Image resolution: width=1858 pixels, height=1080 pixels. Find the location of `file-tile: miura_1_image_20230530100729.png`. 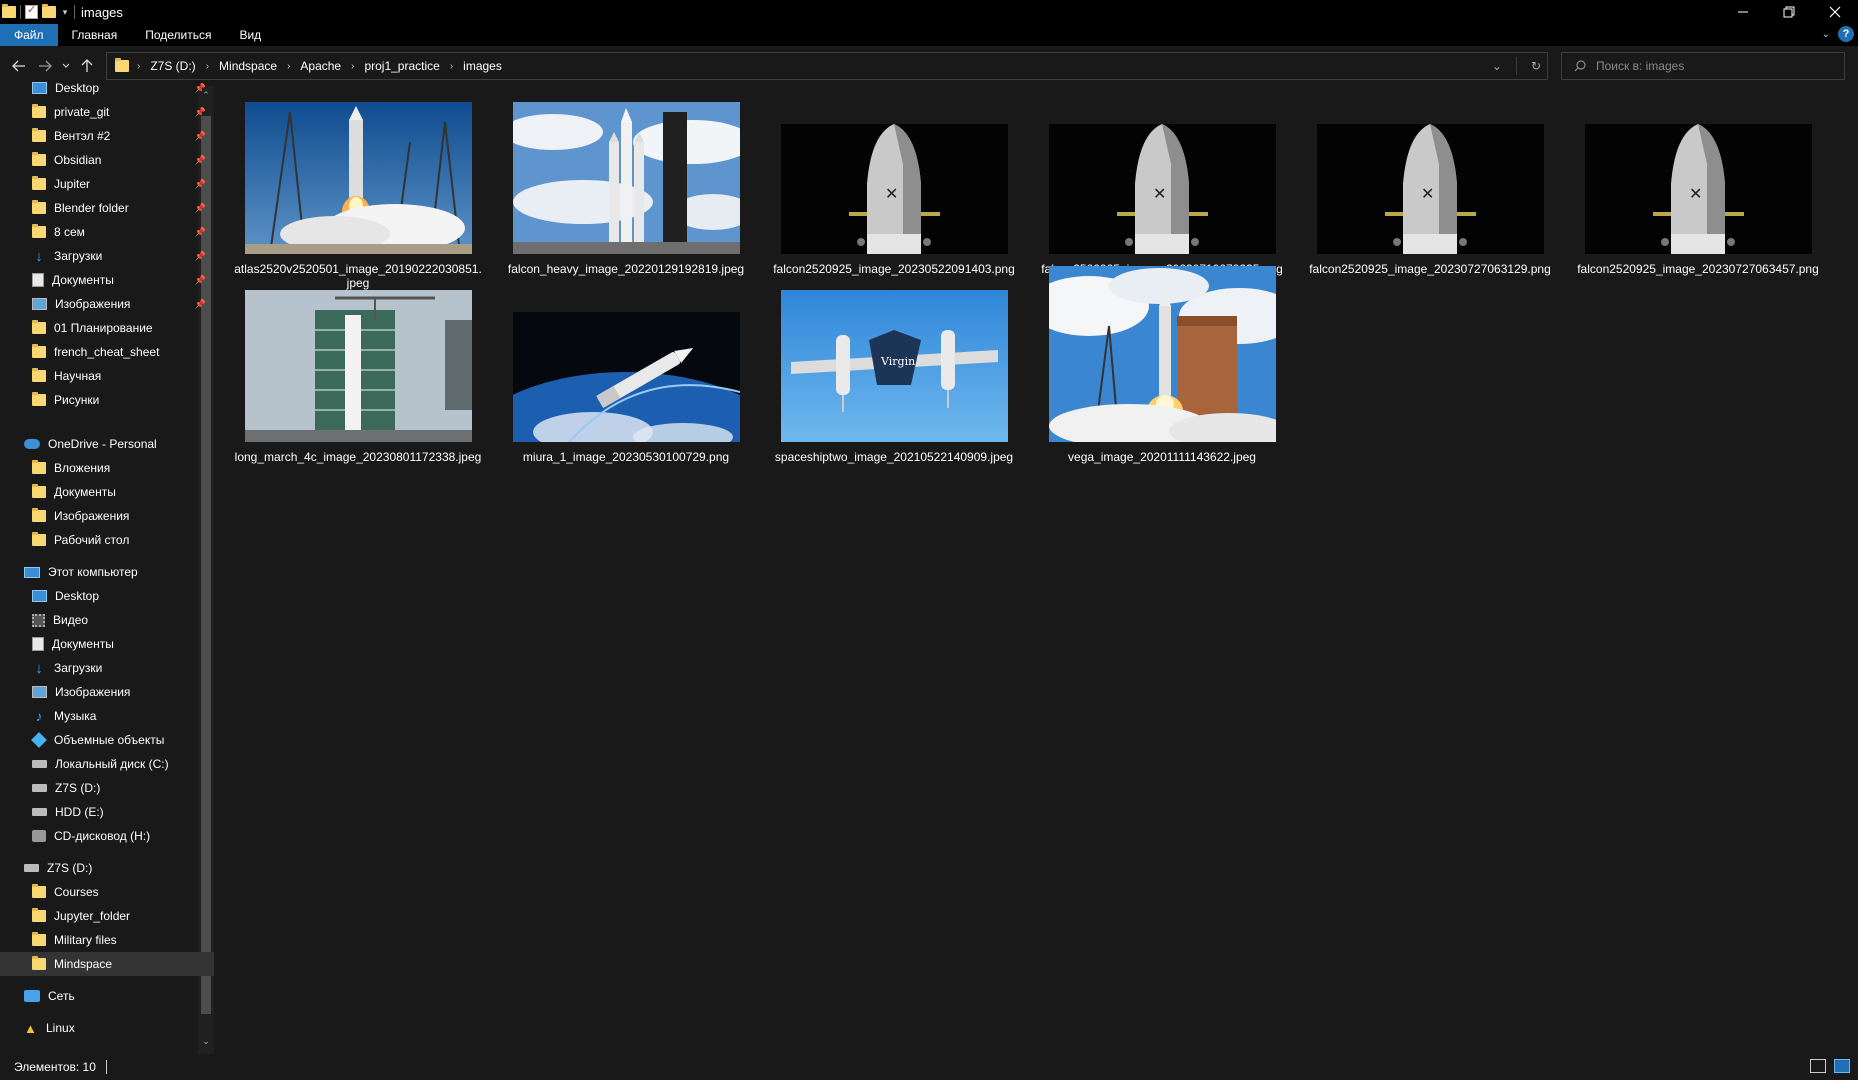

file-tile: miura_1_image_20230530100729.png is located at coordinates (626, 382).